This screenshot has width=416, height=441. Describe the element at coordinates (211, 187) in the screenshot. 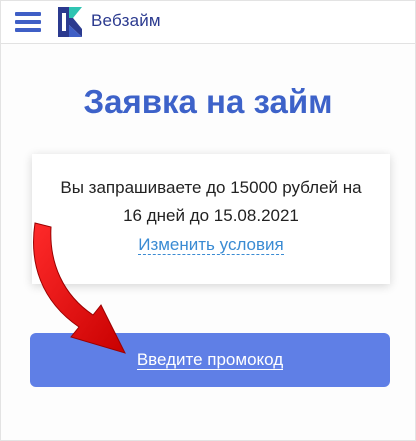

I see `loan-summary-line1: Вы запрашиваете до 15000 рублей на` at that location.